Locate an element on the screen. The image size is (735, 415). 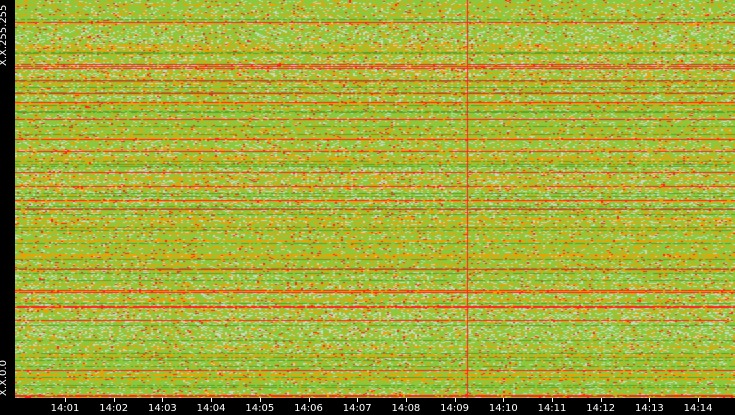
x-tick-label: 14:07 is located at coordinates (357, 408).